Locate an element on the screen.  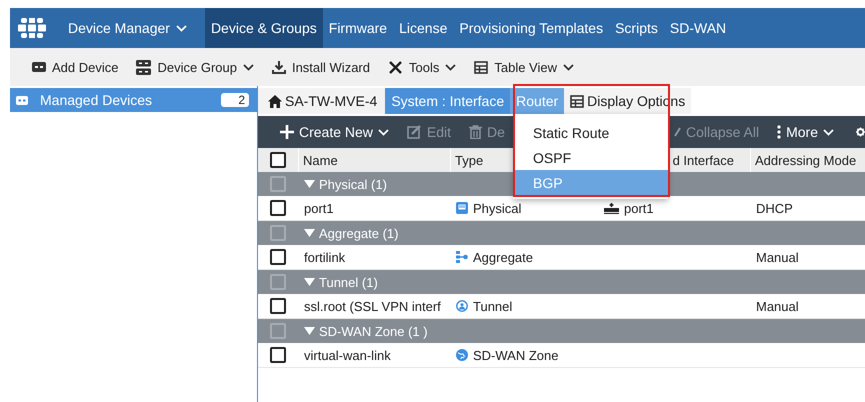
switch-icon is located at coordinates (611, 208).